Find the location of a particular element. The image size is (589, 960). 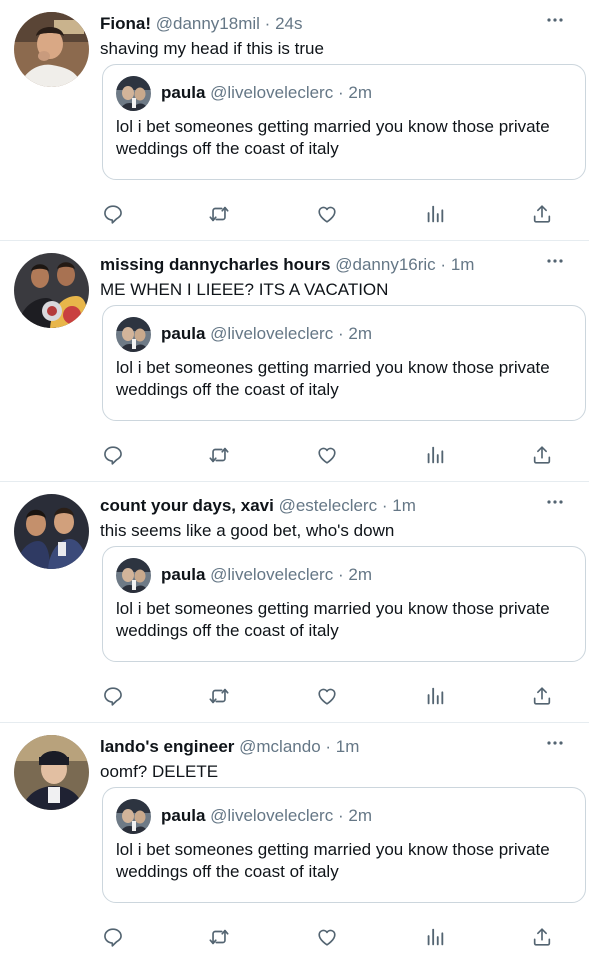

author-name: missing dannycharles hours is located at coordinates (215, 264).